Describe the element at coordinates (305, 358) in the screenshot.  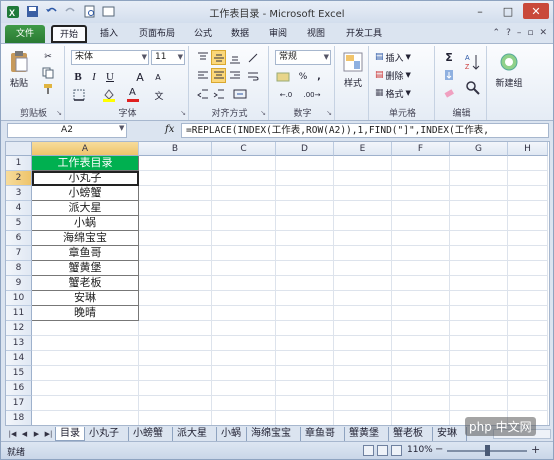
I see `cell-d14` at that location.